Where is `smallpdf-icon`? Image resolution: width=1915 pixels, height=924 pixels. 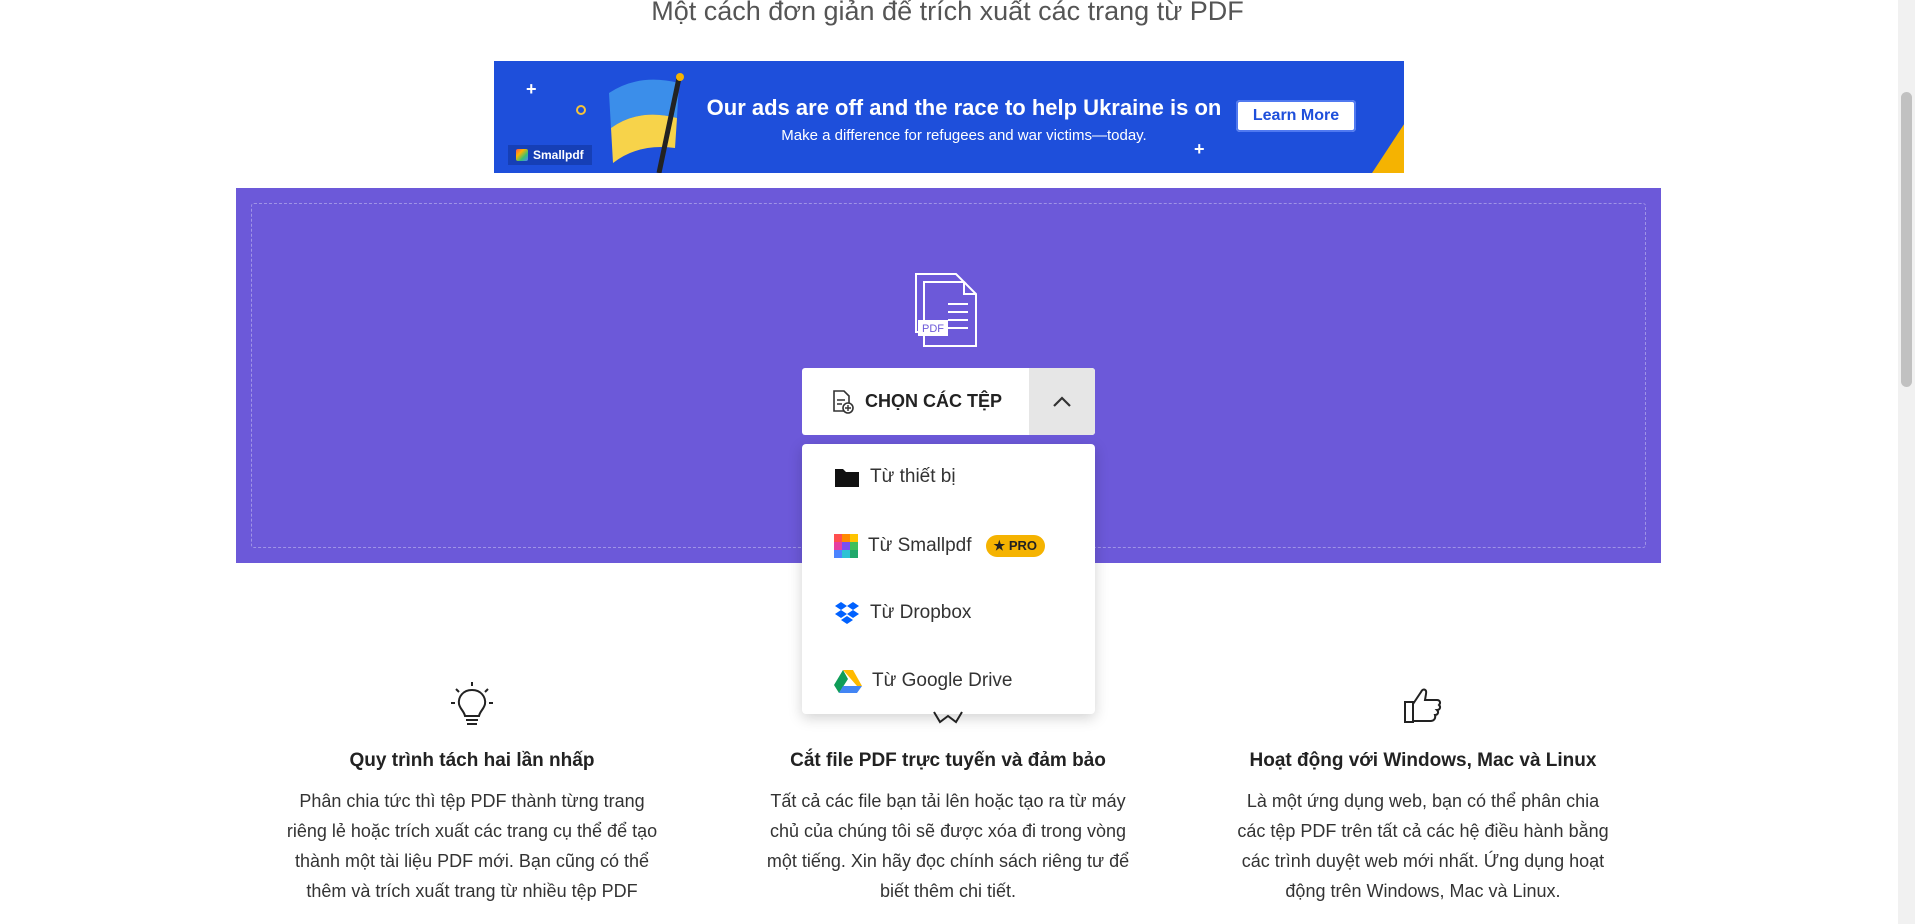
smallpdf-icon is located at coordinates (846, 546).